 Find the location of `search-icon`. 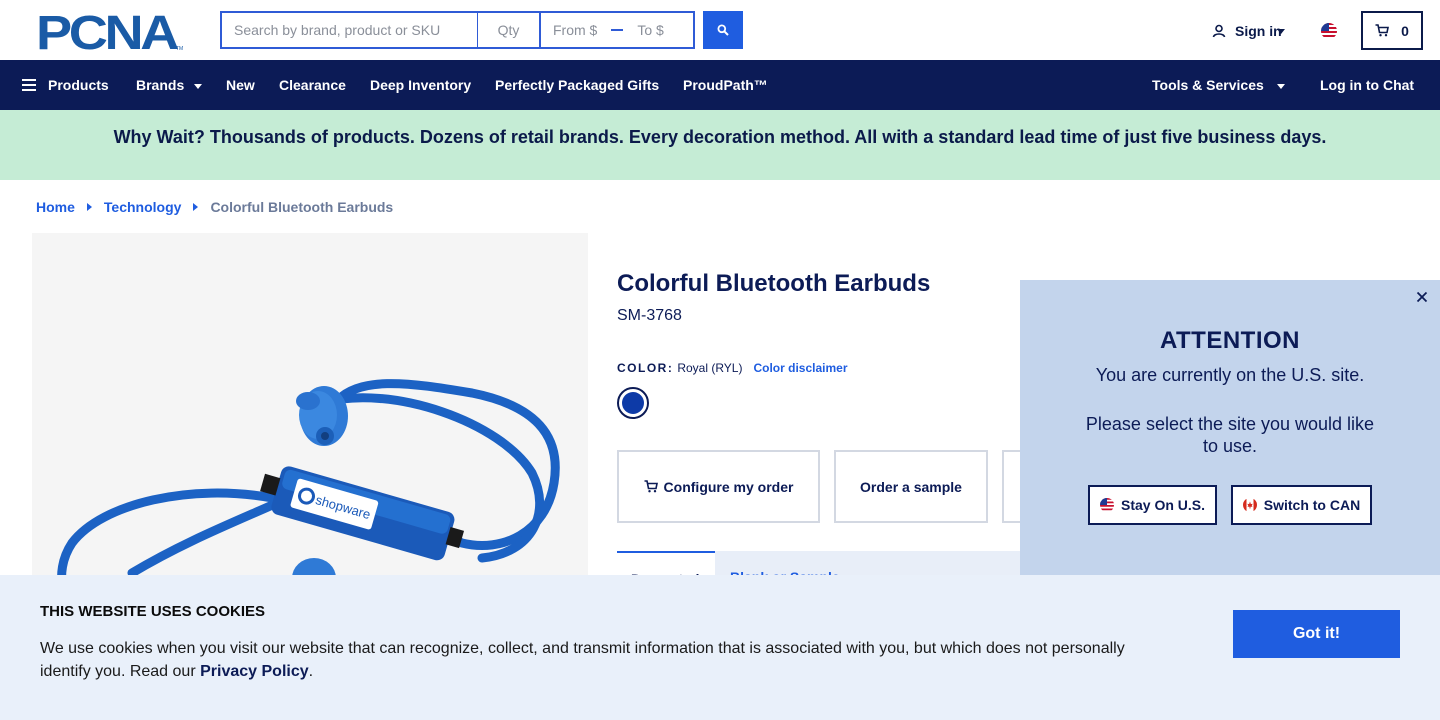

search-icon is located at coordinates (723, 30).